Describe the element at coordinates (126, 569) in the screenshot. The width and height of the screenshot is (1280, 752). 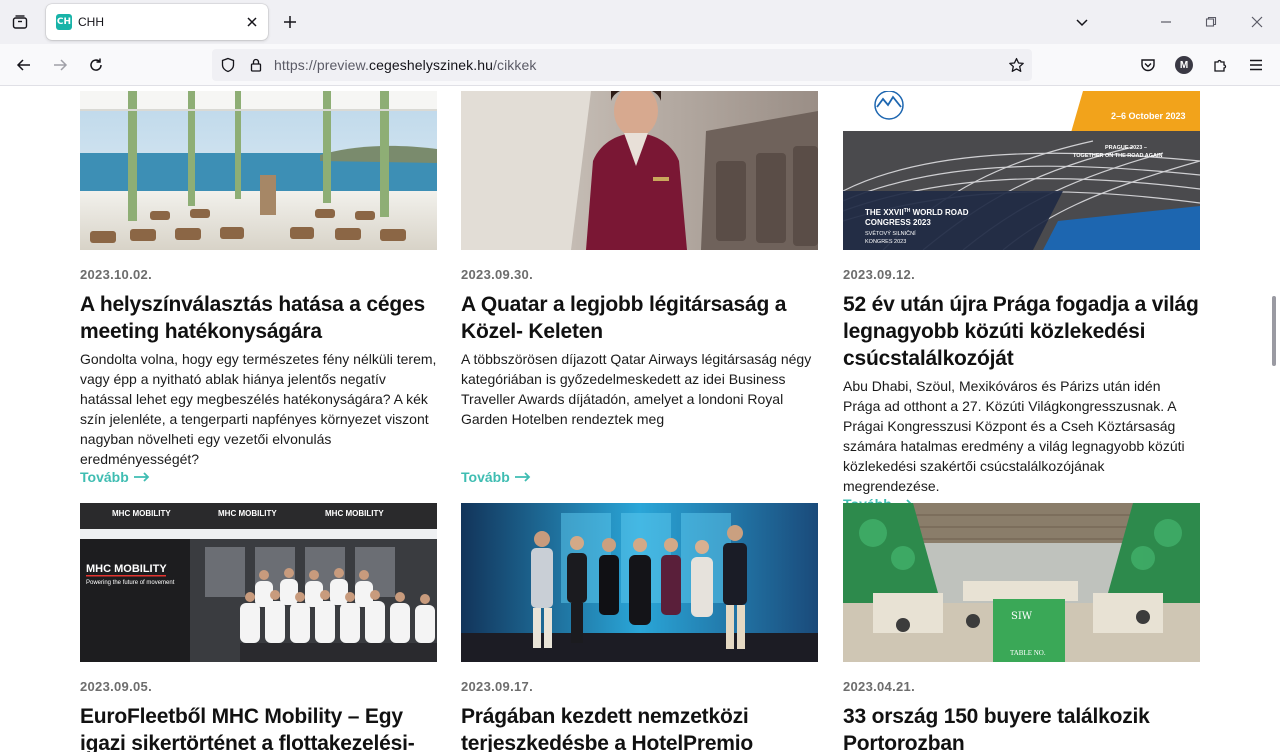
I see `truck-banner-text: MHC MOBILITY` at that location.